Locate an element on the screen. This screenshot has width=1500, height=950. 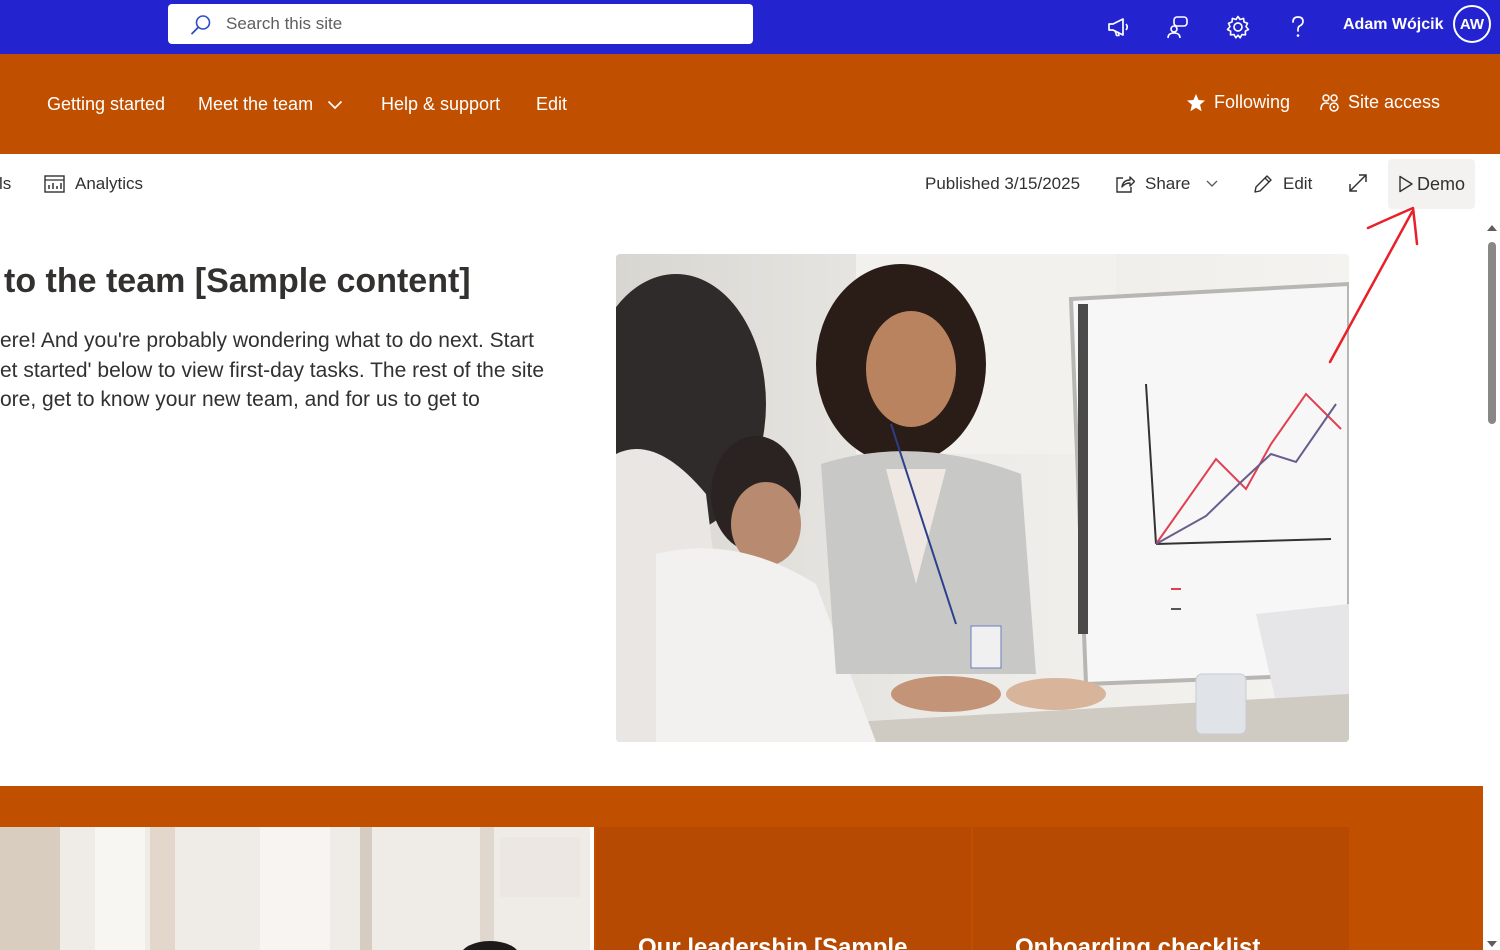
share-icon is located at coordinates (1125, 184).